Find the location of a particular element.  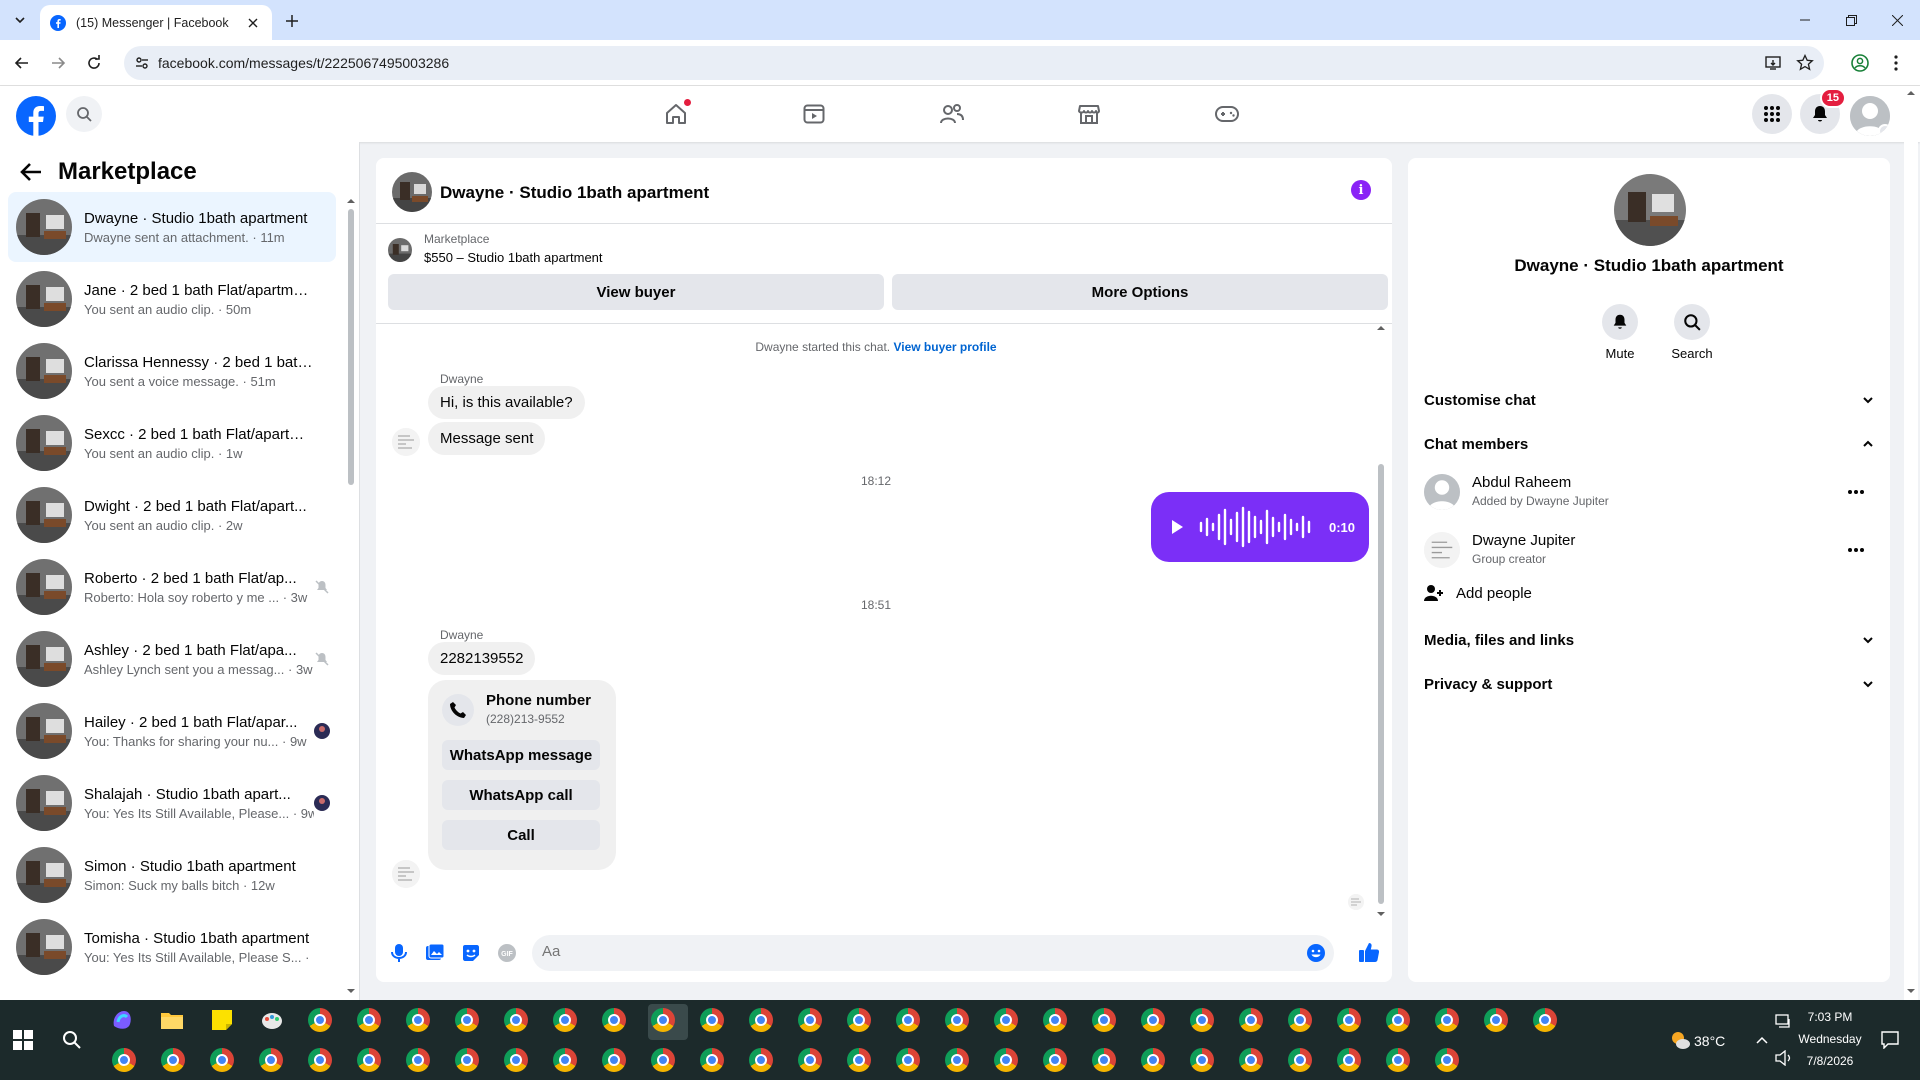

privacy-support-row: Privacy & support is located at coordinates (1649, 684).